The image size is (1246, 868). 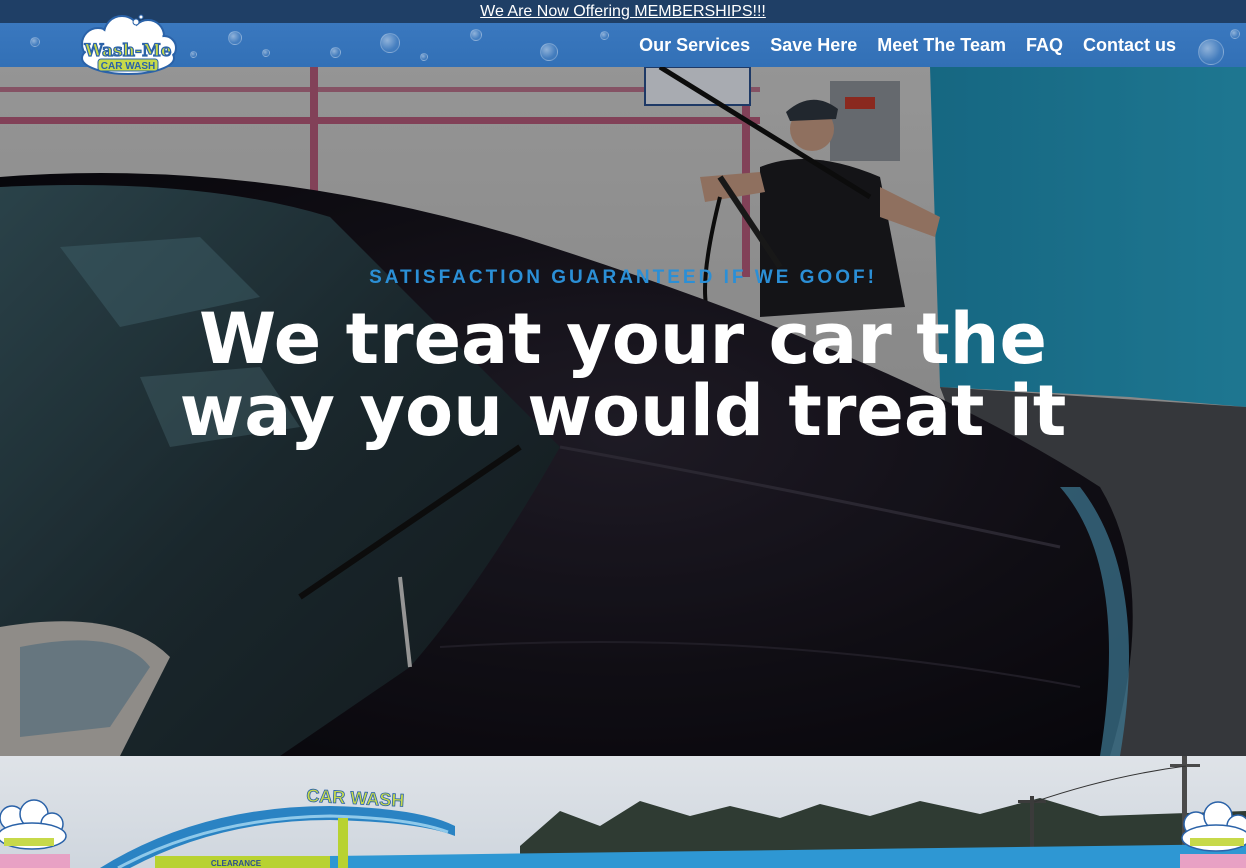 I want to click on nav-save-here: Save Here, so click(x=813, y=45).